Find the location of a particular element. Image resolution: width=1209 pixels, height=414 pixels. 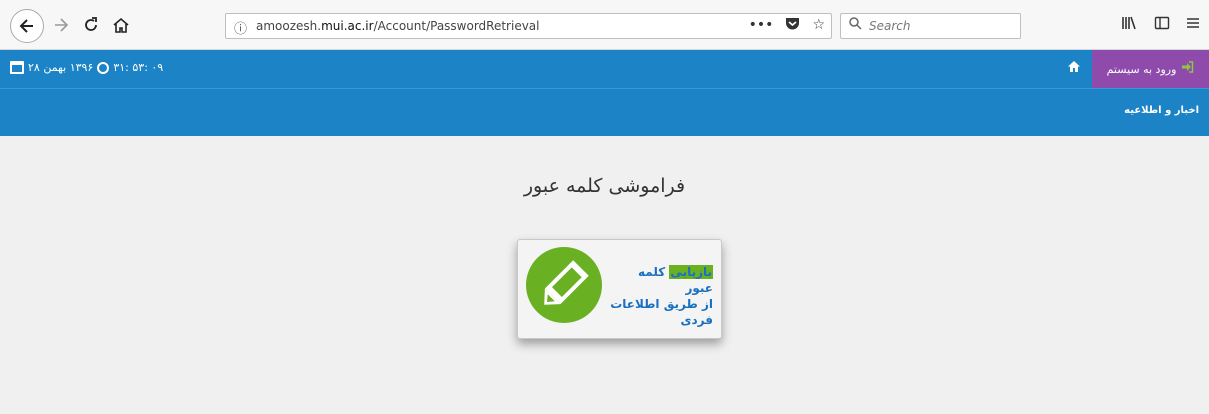

date-text: ۱۳۹۶ بهمن ۲۸ is located at coordinates (61, 67).